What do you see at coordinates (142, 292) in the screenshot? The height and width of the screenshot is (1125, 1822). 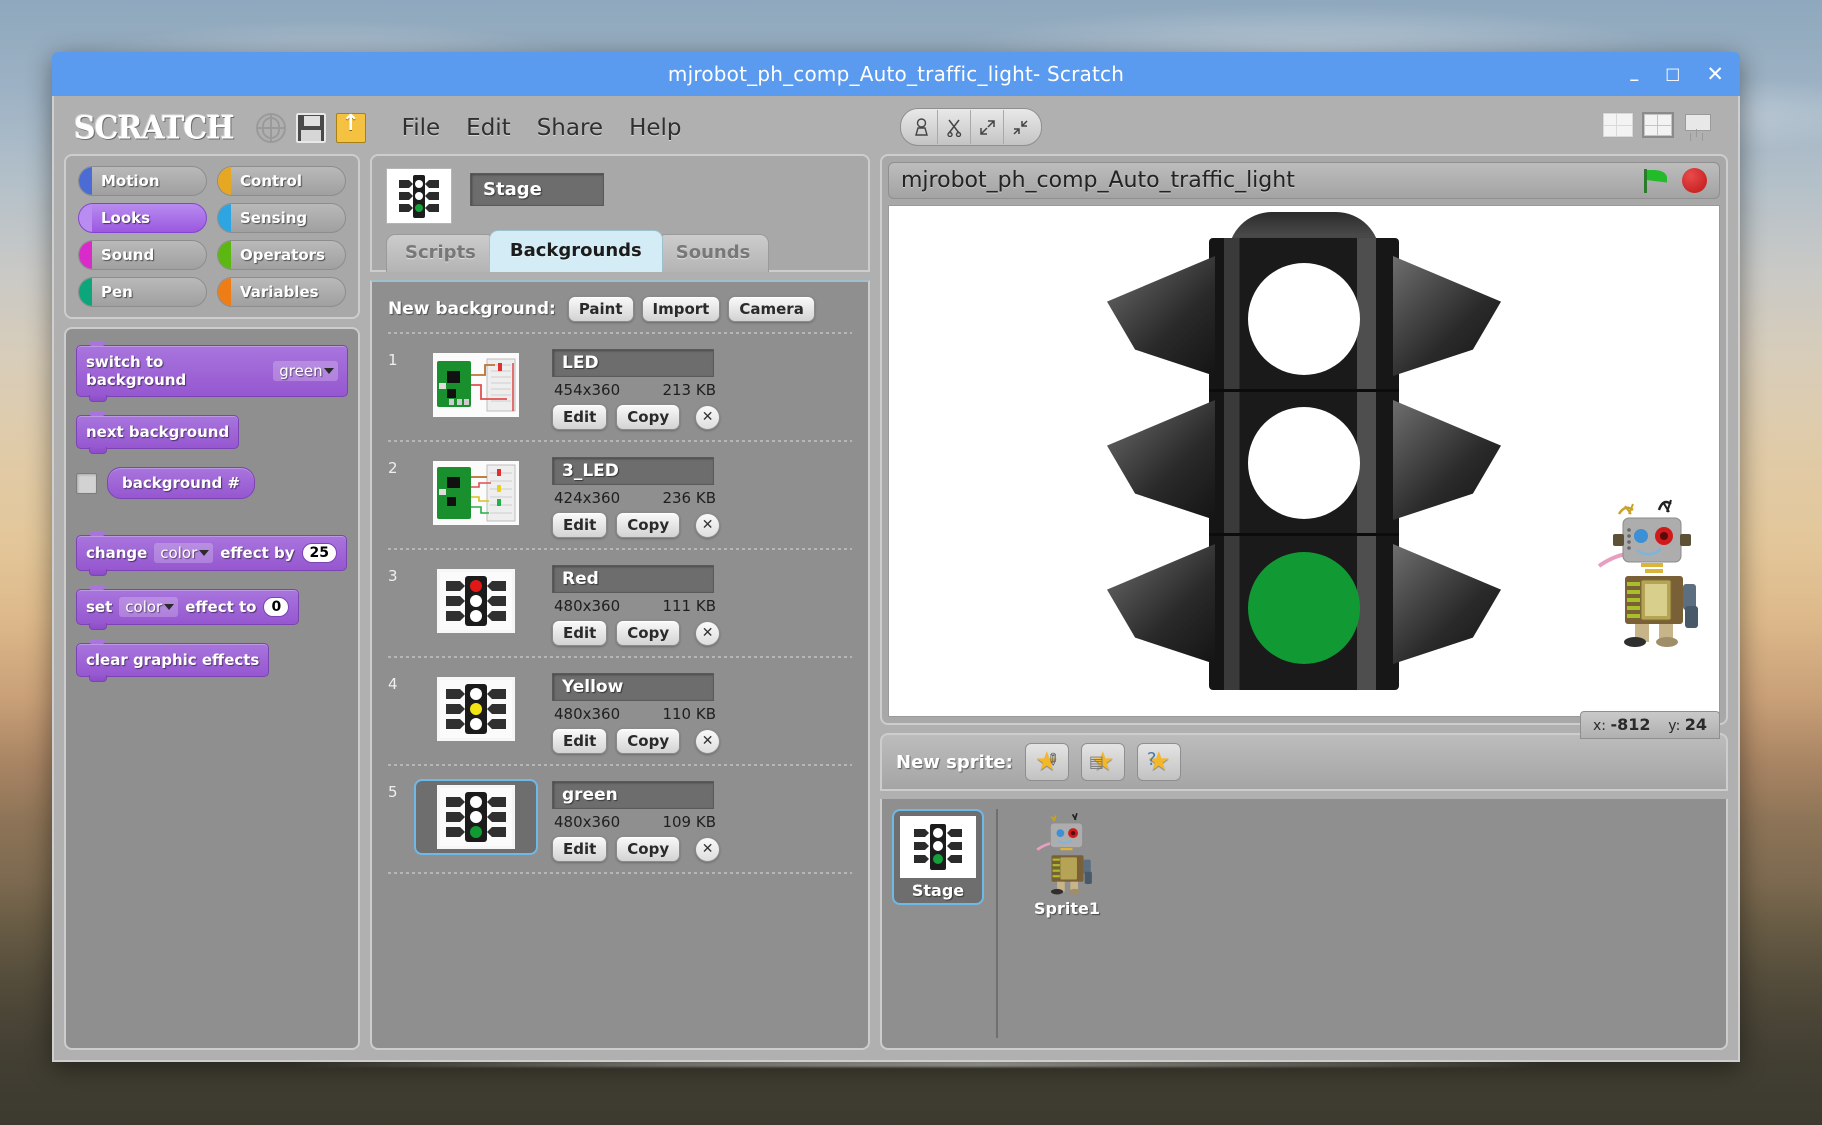 I see `category-pen: Pen` at bounding box center [142, 292].